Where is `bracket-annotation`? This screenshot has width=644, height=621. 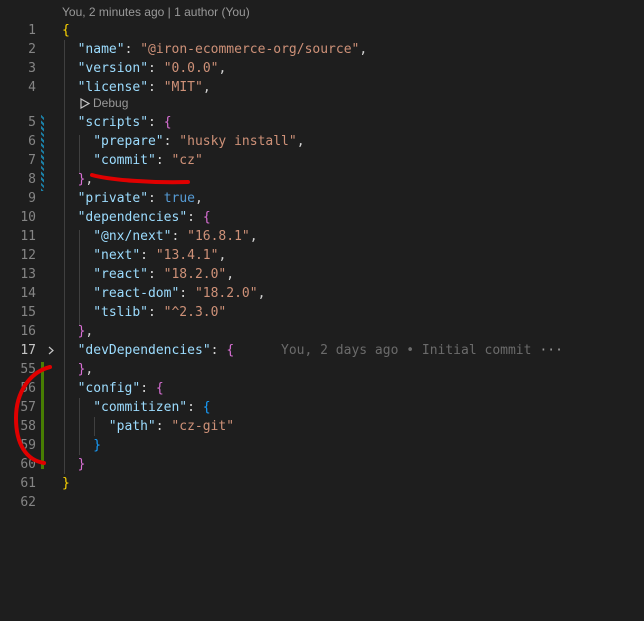 bracket-annotation is located at coordinates (32, 415).